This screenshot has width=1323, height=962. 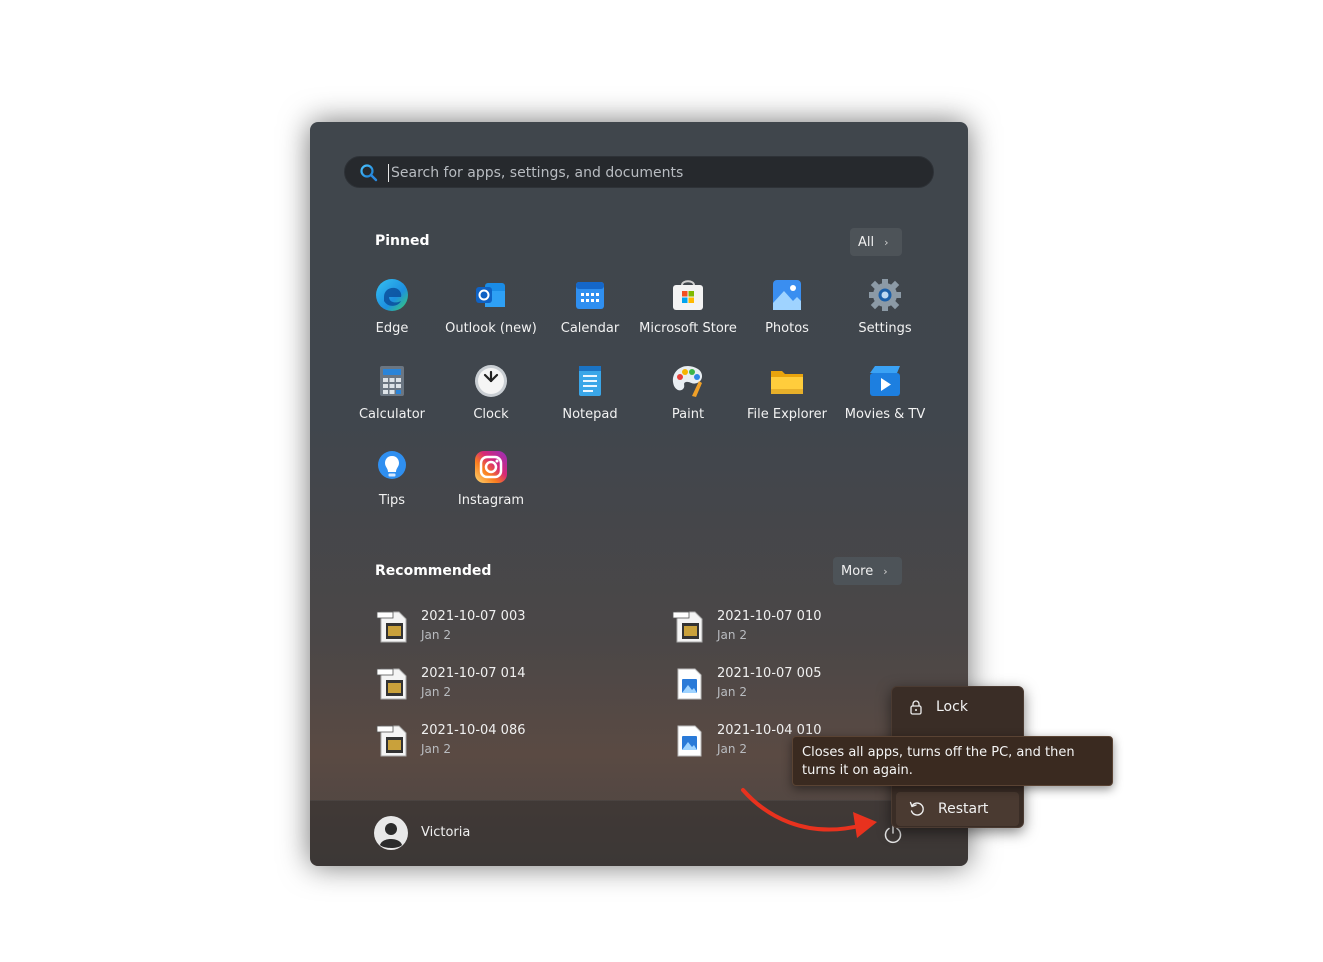 I want to click on recommended-item-name: 2021-10-07 010, so click(x=769, y=616).